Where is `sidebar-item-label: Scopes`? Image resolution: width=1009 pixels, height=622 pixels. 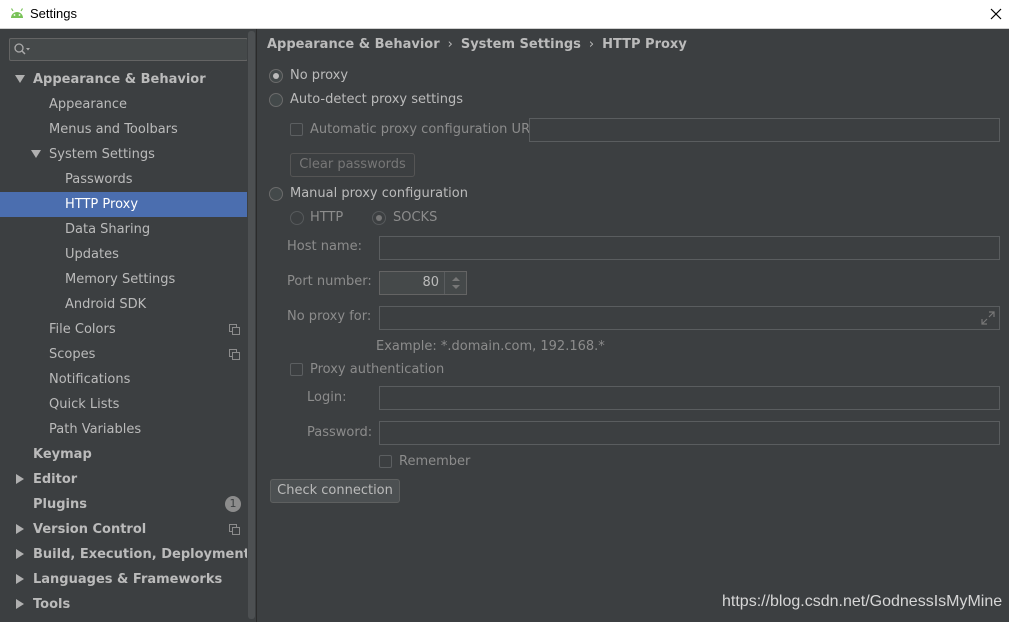 sidebar-item-label: Scopes is located at coordinates (72, 354).